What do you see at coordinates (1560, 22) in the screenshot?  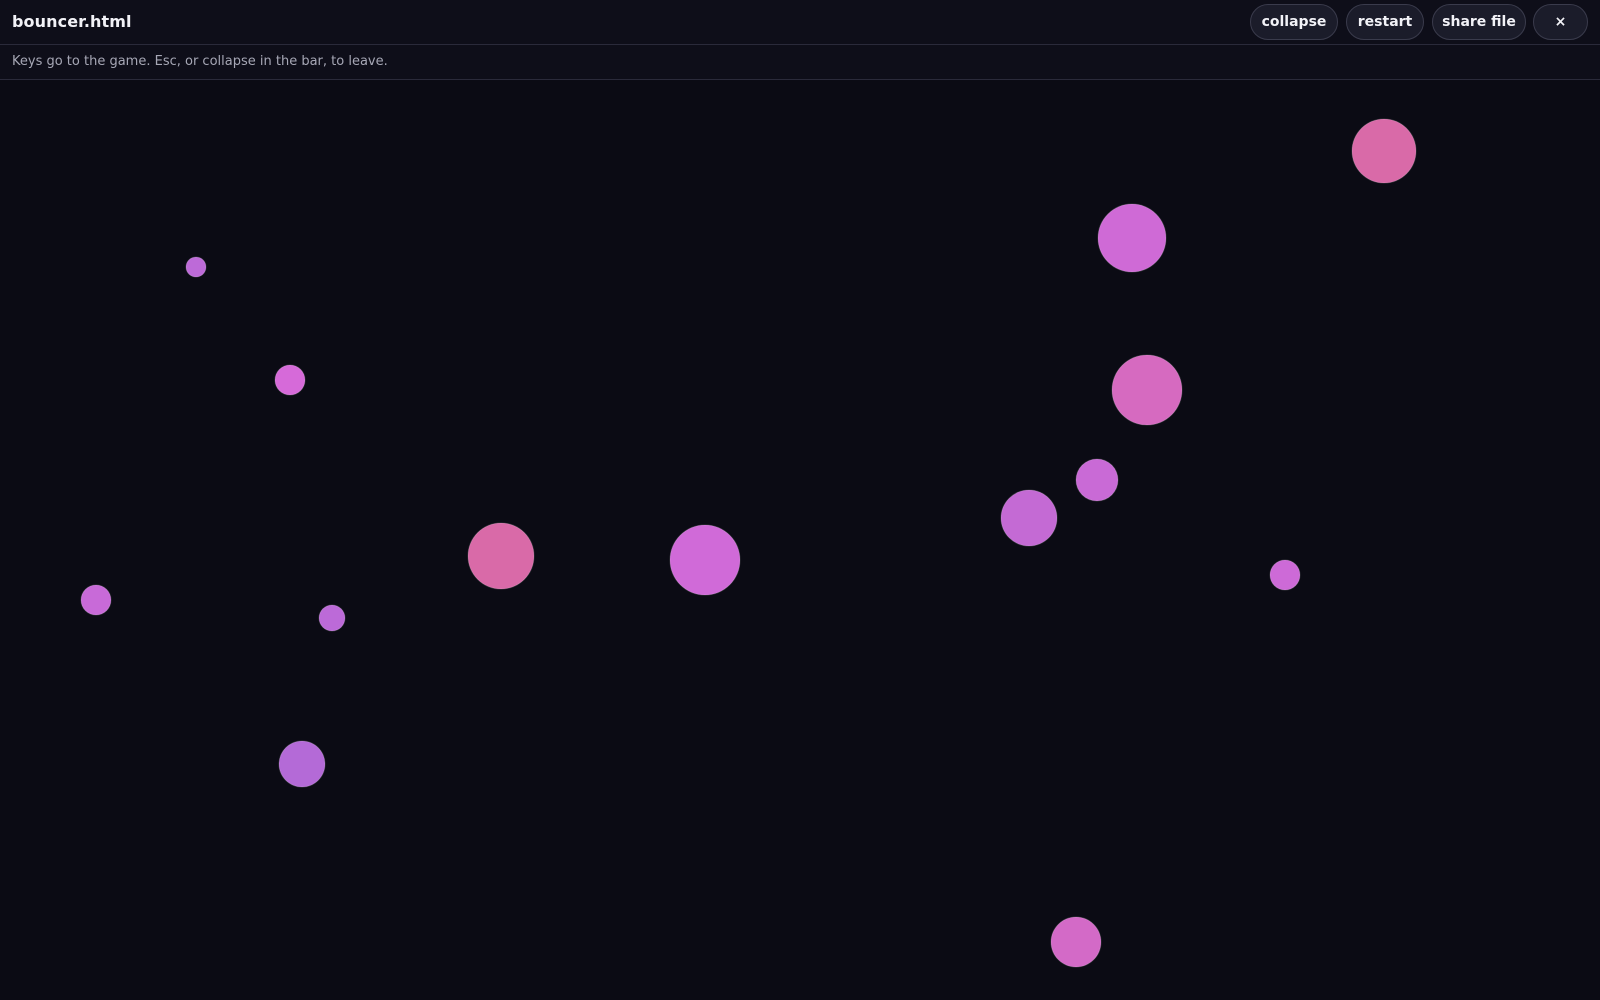 I see `close-button: ×` at bounding box center [1560, 22].